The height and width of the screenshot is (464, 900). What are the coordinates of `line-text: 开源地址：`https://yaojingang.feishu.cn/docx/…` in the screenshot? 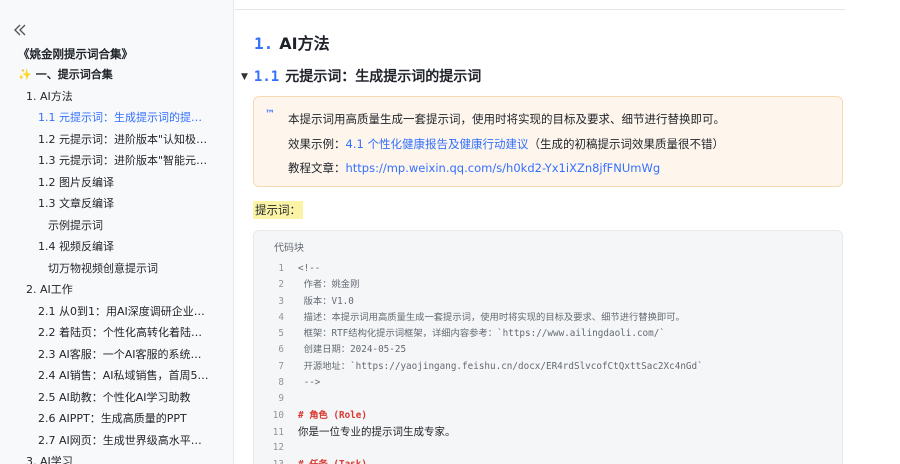 It's located at (500, 366).